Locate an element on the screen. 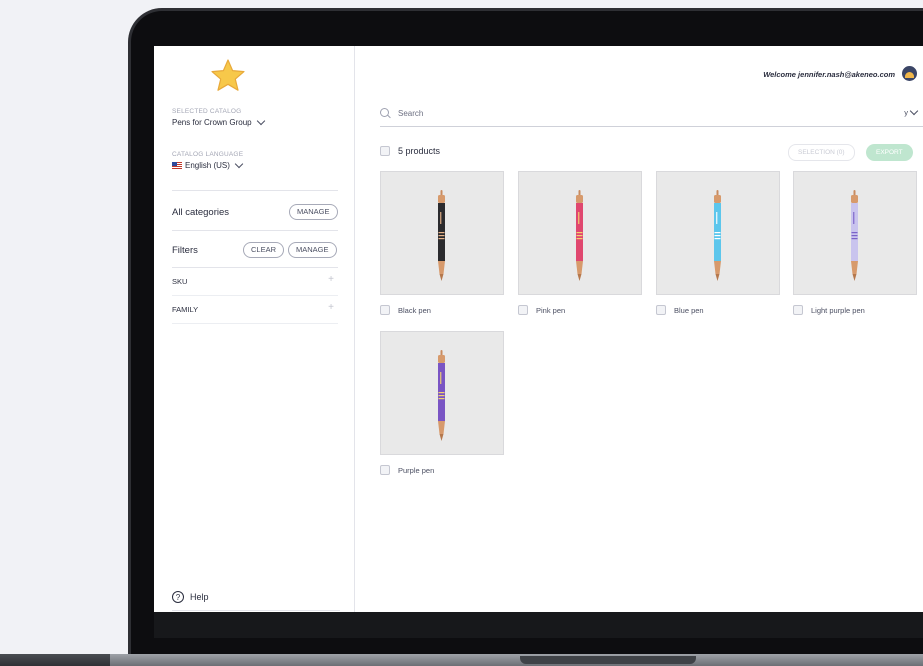 Image resolution: width=923 pixels, height=666 pixels. laptop-notch is located at coordinates (608, 660).